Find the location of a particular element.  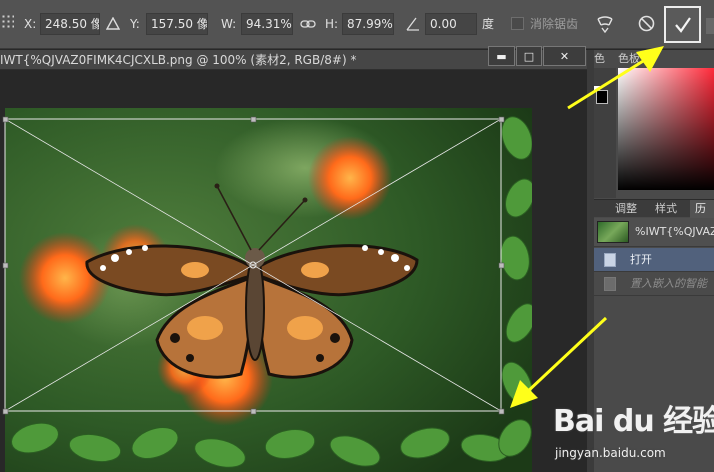

y-position-input: 157.50 像素 is located at coordinates (177, 24).